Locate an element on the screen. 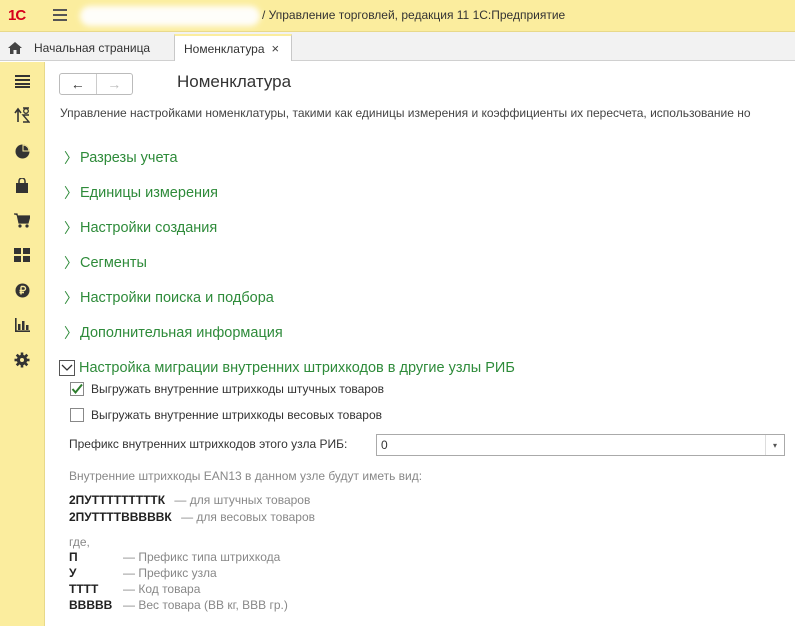 The width and height of the screenshot is (795, 626). legend-desc: — Префикс узла is located at coordinates (170, 573).